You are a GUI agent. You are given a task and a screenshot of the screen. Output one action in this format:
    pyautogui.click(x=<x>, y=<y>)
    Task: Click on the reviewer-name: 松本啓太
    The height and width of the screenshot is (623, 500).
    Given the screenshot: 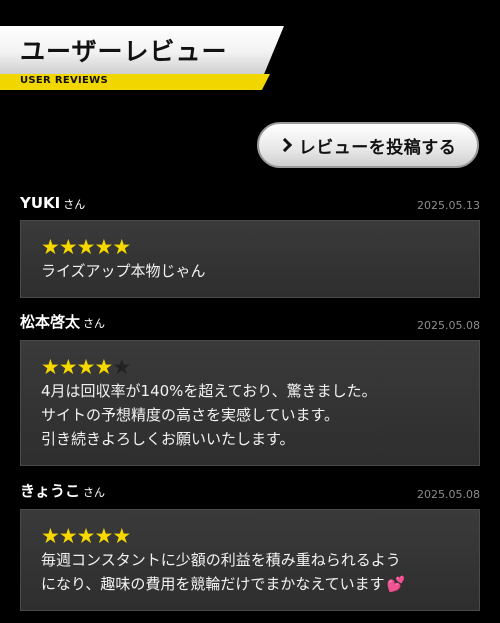 What is the action you would take?
    pyautogui.click(x=50, y=322)
    